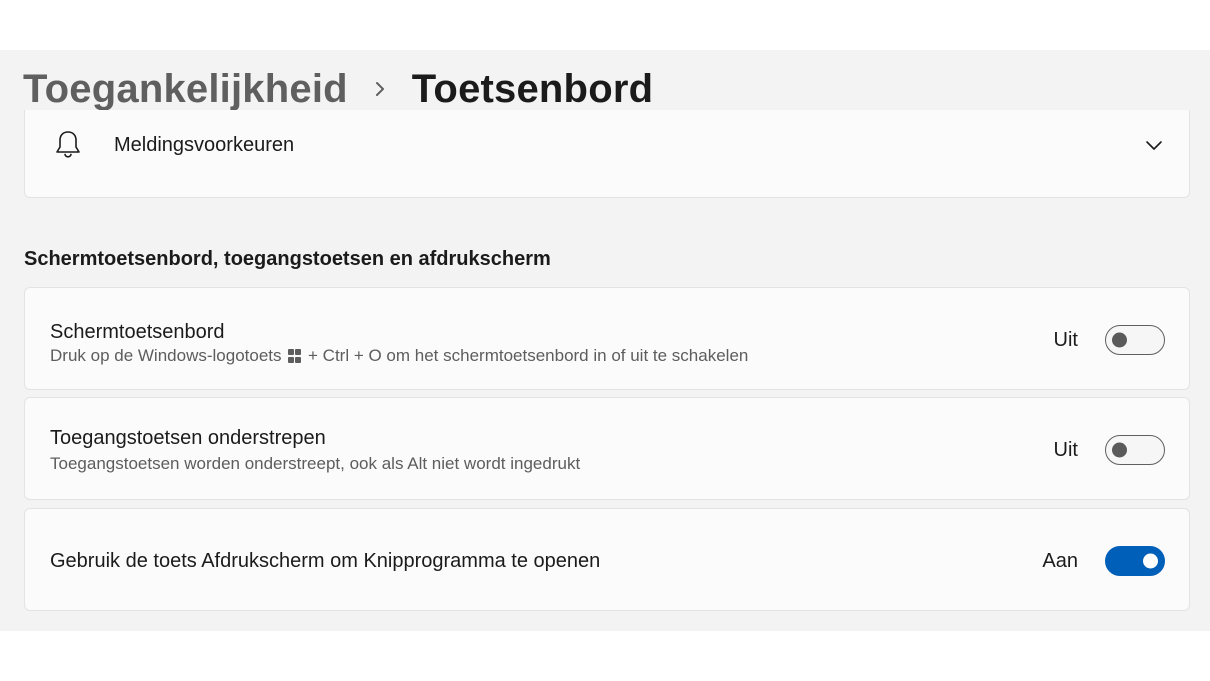  What do you see at coordinates (1154, 145) in the screenshot?
I see `chevron-down-icon` at bounding box center [1154, 145].